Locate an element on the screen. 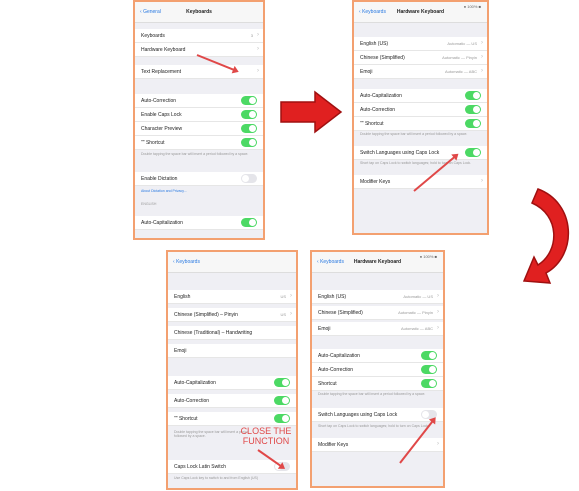  row-switch-languages-caps-lock: Switch Languages using Caps Lock is located at coordinates (420, 153).